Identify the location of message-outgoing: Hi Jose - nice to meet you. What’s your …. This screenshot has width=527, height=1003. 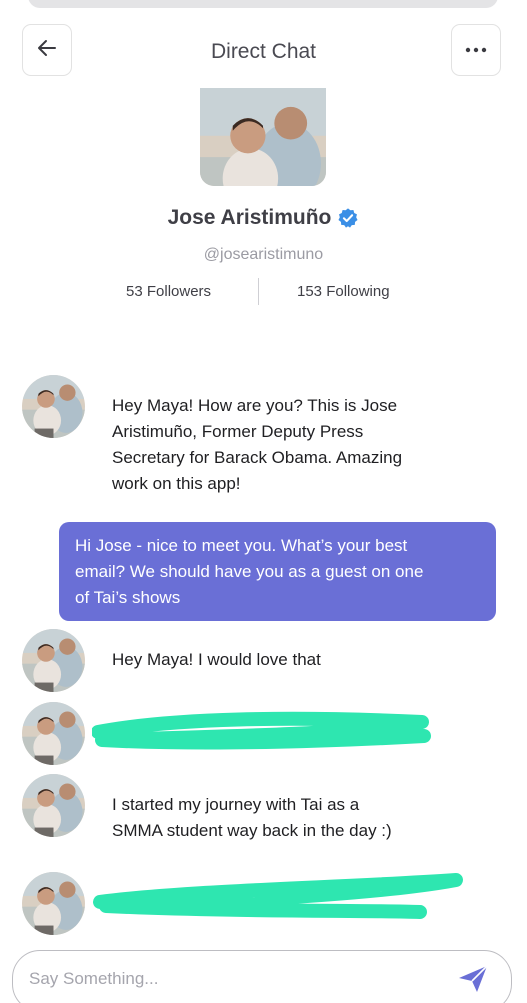
(277, 571).